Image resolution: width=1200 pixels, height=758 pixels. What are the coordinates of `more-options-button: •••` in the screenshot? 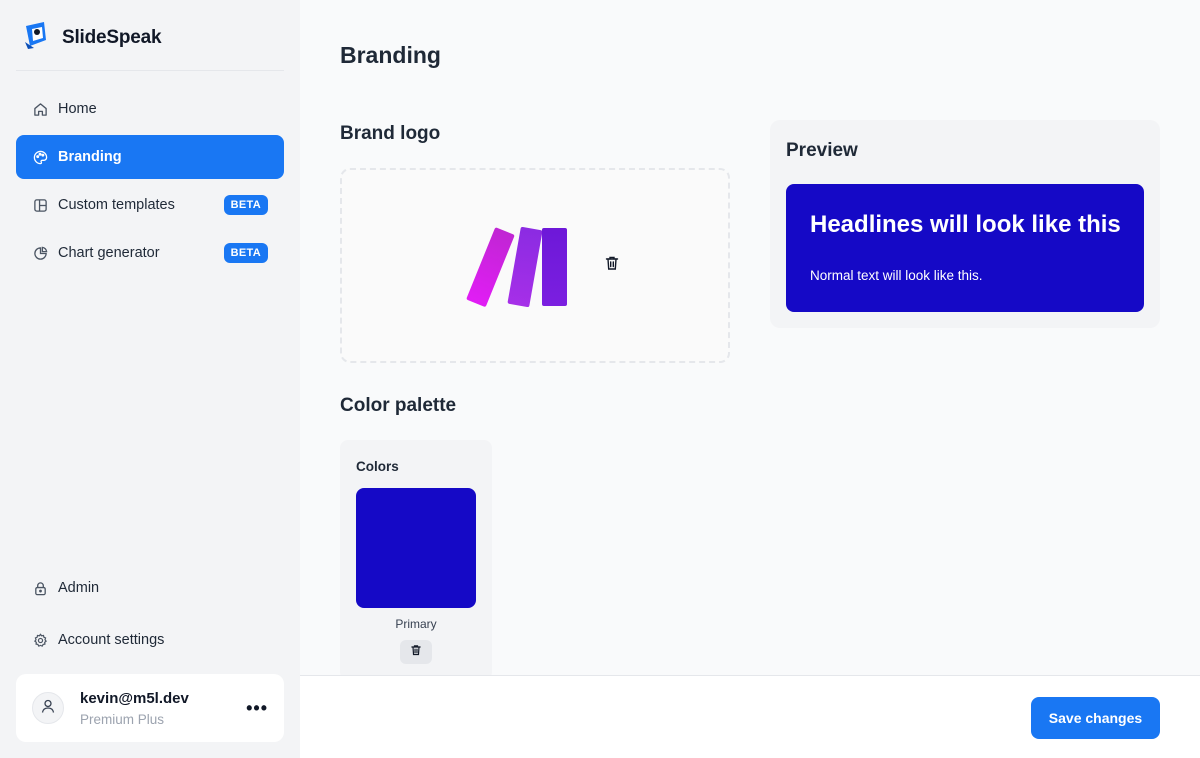 It's located at (257, 708).